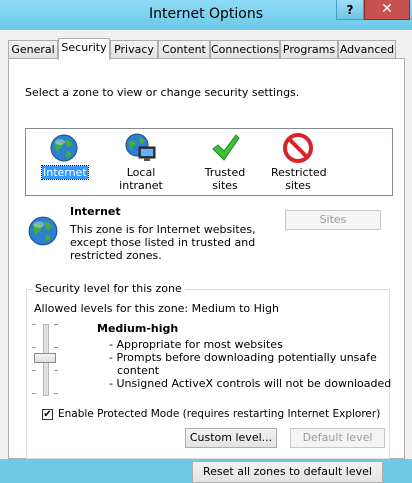 The width and height of the screenshot is (412, 483). What do you see at coordinates (287, 472) in the screenshot?
I see `reset-all-zones-button: Reset all zones to default level` at bounding box center [287, 472].